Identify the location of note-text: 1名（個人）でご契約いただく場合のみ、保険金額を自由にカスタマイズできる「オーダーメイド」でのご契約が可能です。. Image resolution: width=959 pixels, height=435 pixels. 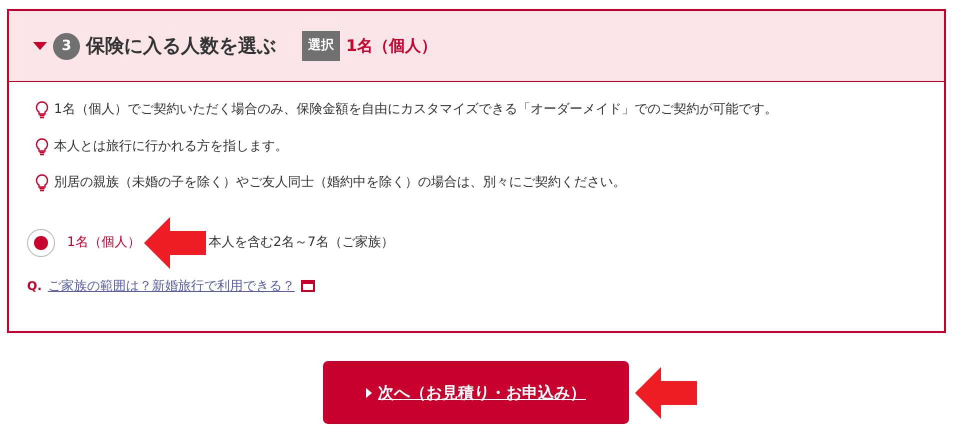
(416, 110).